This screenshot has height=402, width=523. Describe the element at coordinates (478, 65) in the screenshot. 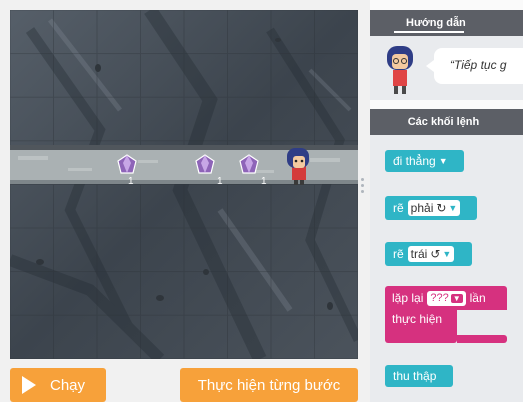

I see `guide-text: “Tiếp tục g` at that location.